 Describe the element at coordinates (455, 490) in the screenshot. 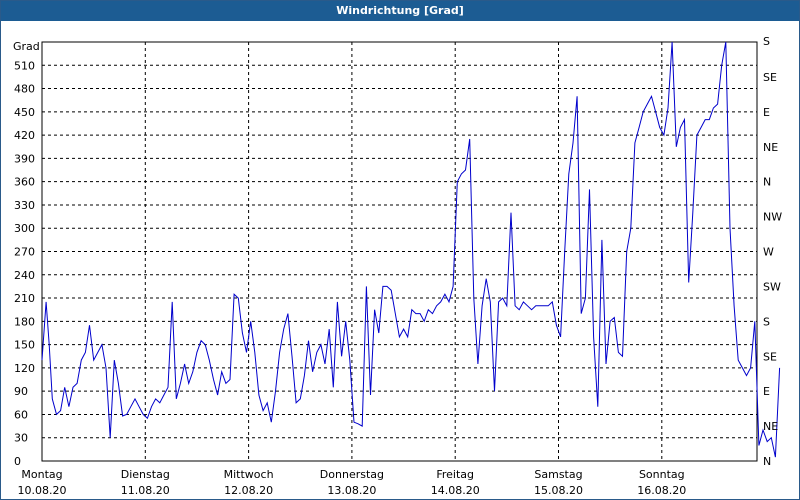

I see `x-tick-date: 14.08.20` at that location.